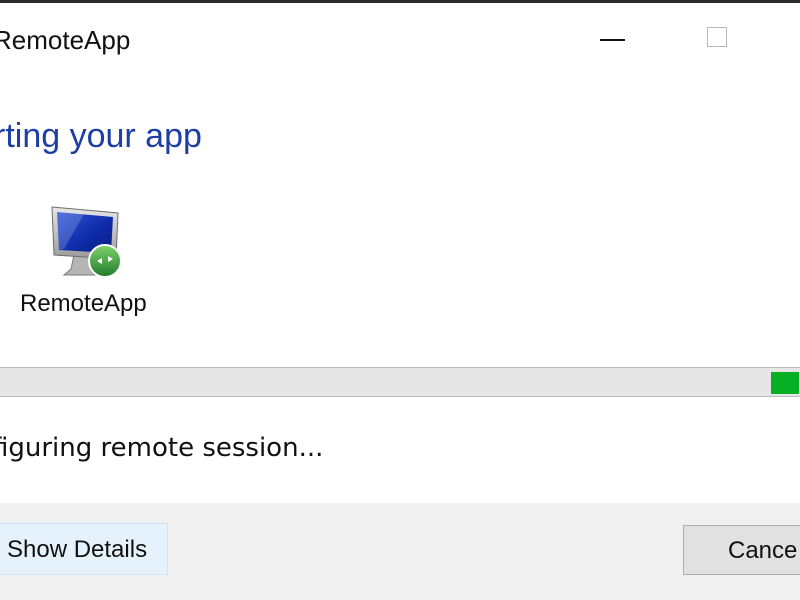 This screenshot has width=800, height=600. I want to click on page-heading: rting your app, so click(101, 136).